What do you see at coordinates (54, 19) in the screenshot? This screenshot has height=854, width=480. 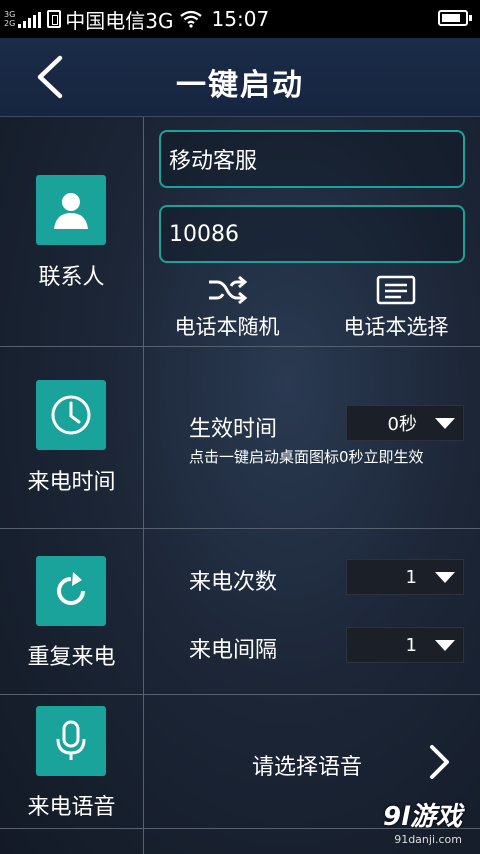 I see `sim-icon` at bounding box center [54, 19].